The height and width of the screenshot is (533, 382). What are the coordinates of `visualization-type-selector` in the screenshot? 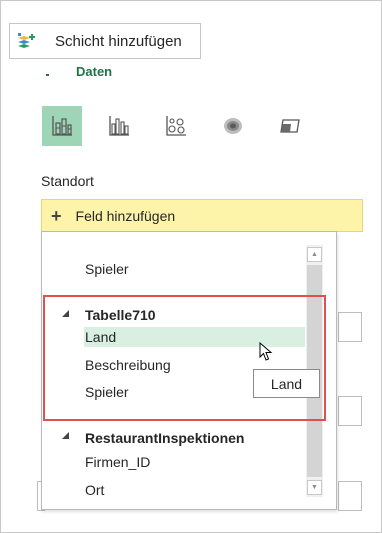 It's located at (184, 126).